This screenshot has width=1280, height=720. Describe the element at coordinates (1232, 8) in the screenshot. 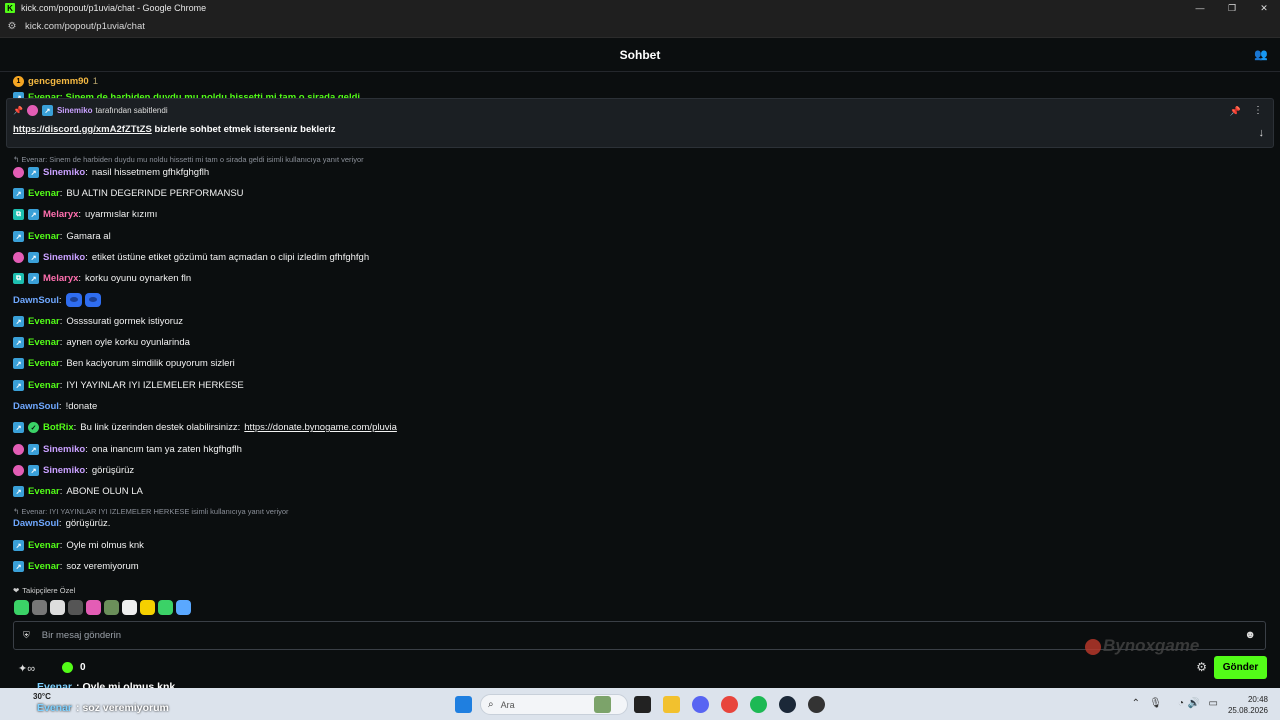

I see `restore-button: ❐` at that location.